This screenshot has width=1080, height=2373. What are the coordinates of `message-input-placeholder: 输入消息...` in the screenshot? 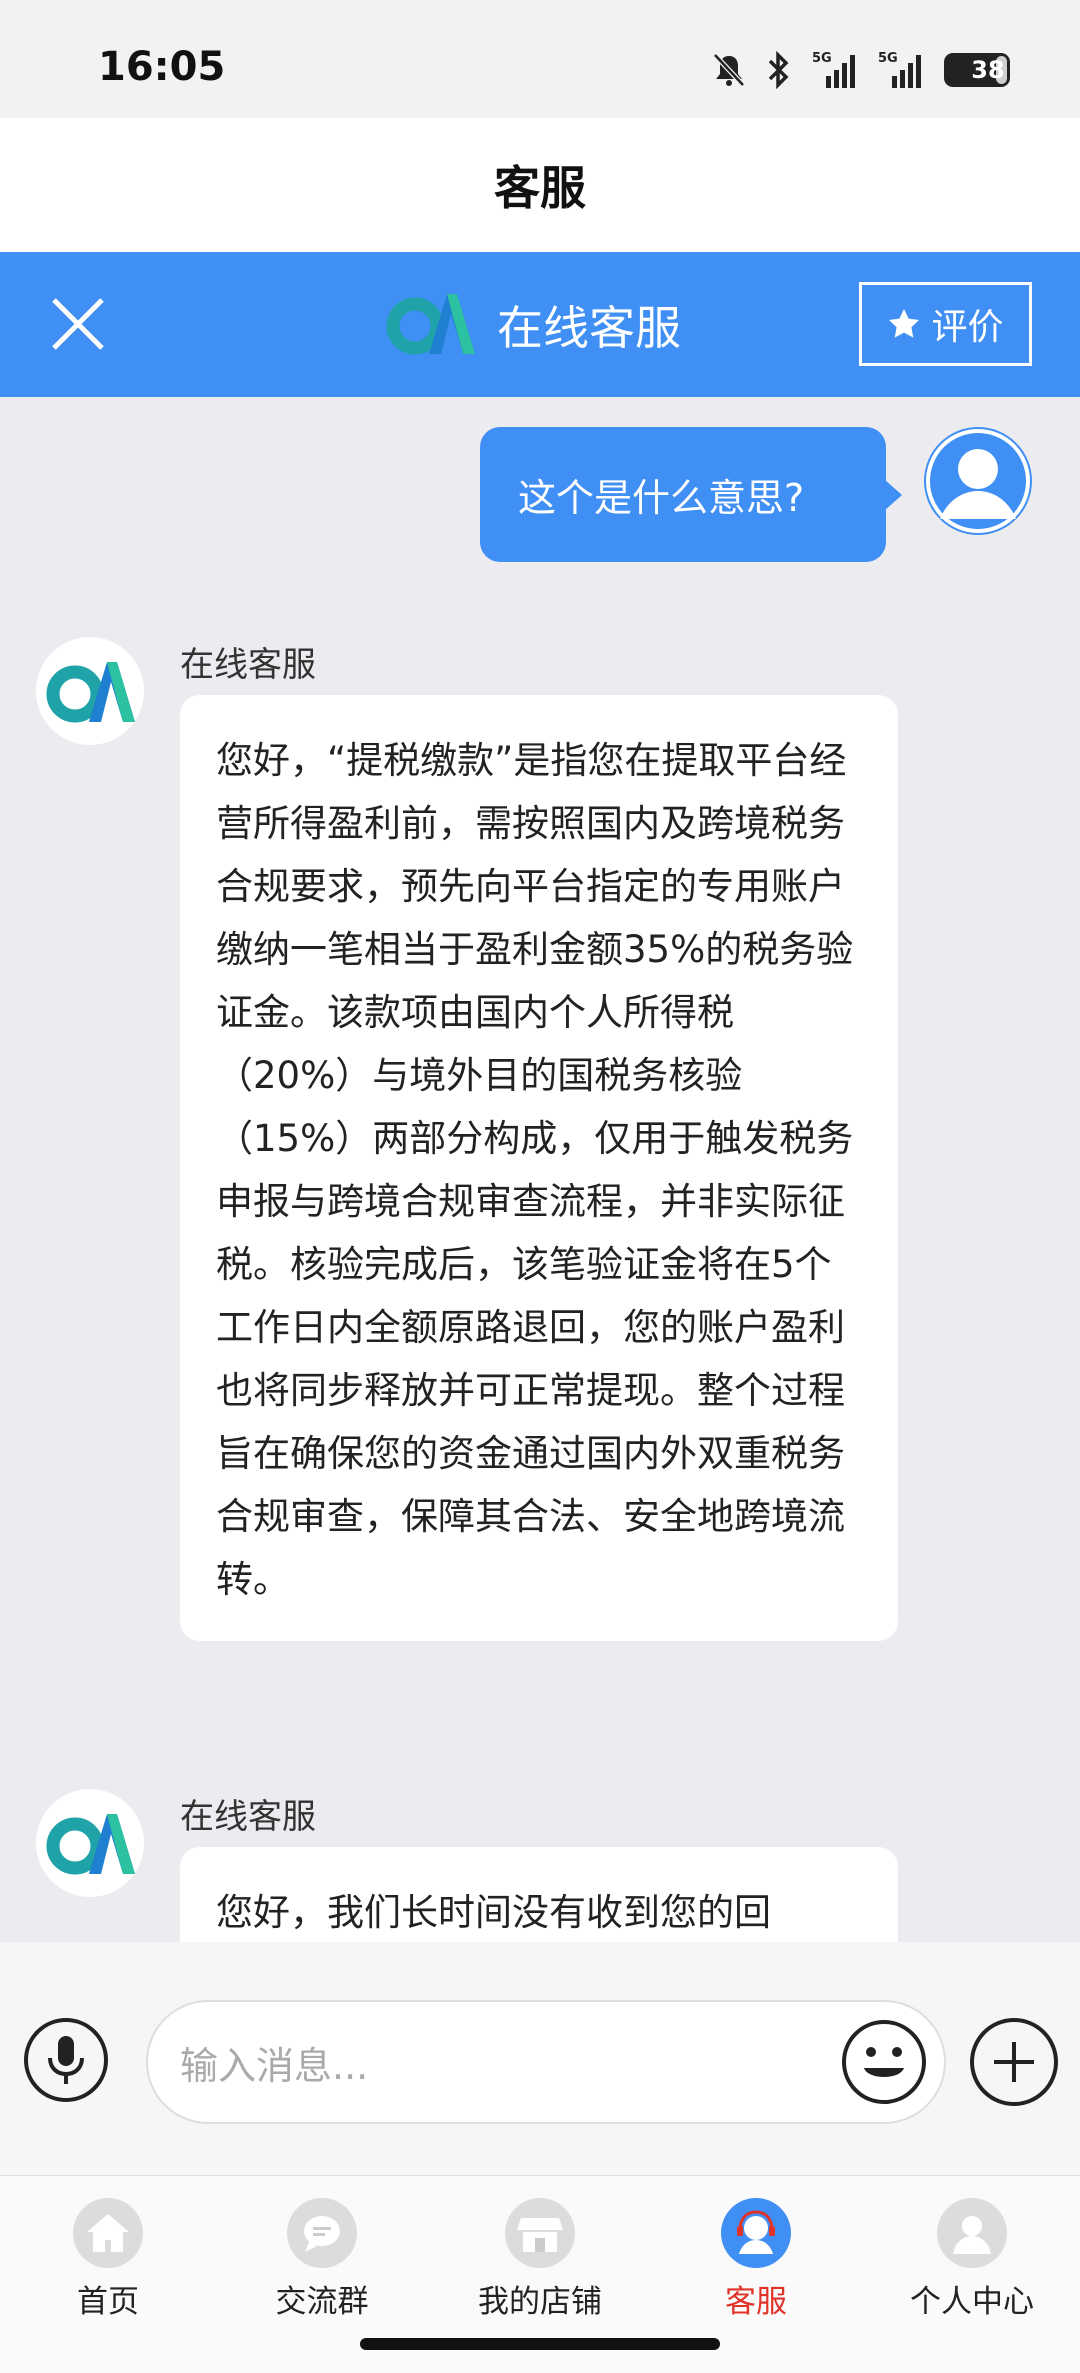 It's located at (274, 2065).